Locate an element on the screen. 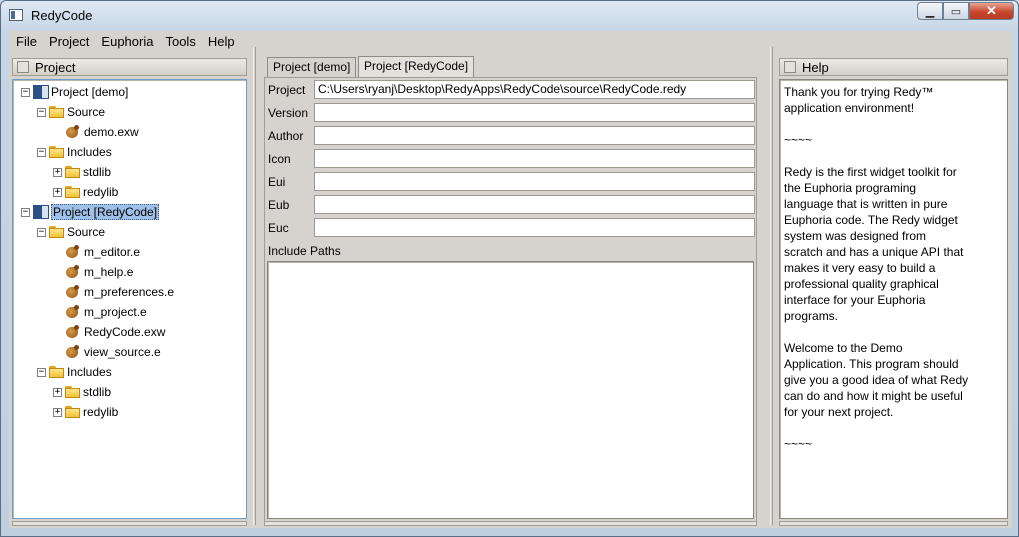  field-label: Version is located at coordinates (288, 113).